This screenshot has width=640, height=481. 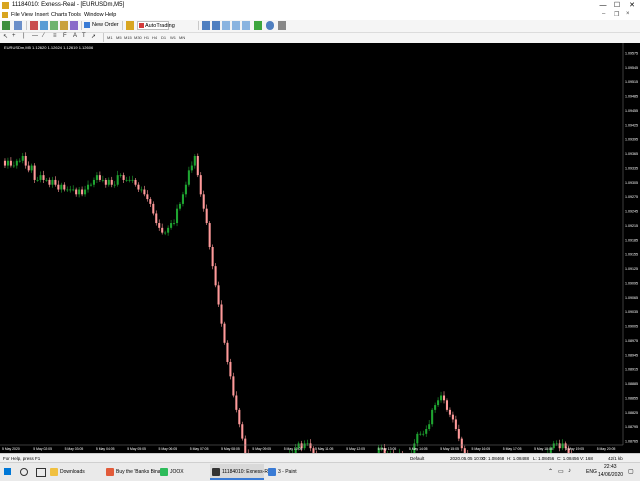 I want to click on chart-window-icon, so click(x=5, y=15).